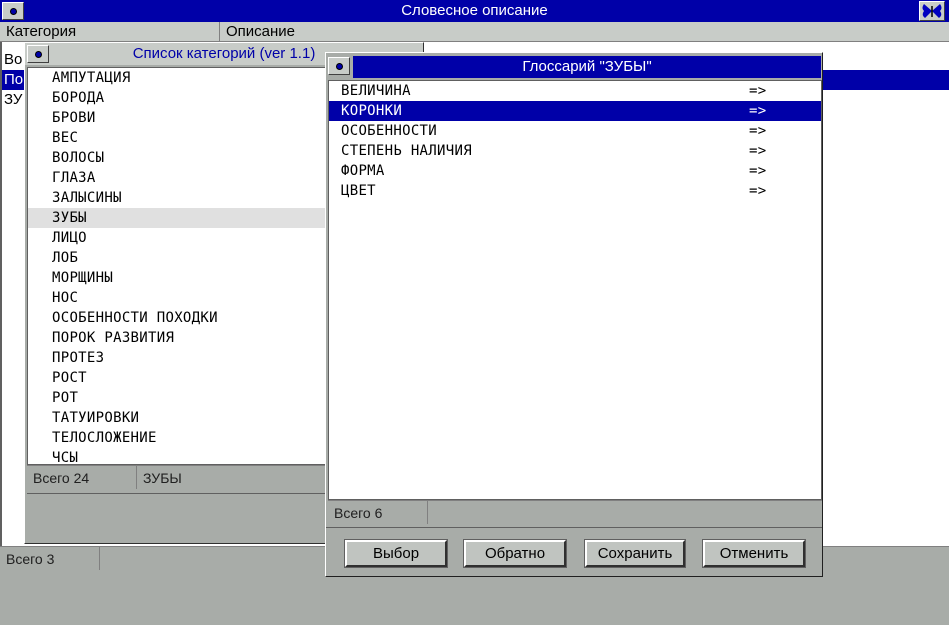 The image size is (949, 625). I want to click on column-header-category: Категория, so click(110, 32).